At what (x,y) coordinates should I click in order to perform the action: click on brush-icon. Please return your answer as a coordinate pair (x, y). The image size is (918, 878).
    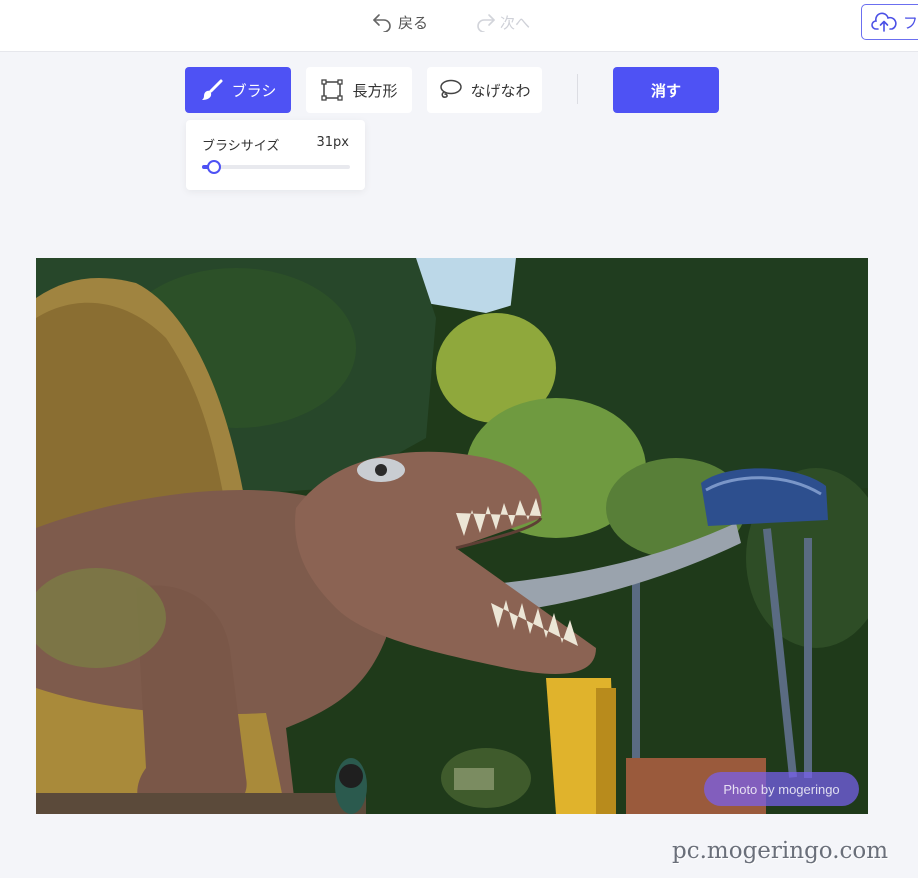
    Looking at the image, I should click on (212, 89).